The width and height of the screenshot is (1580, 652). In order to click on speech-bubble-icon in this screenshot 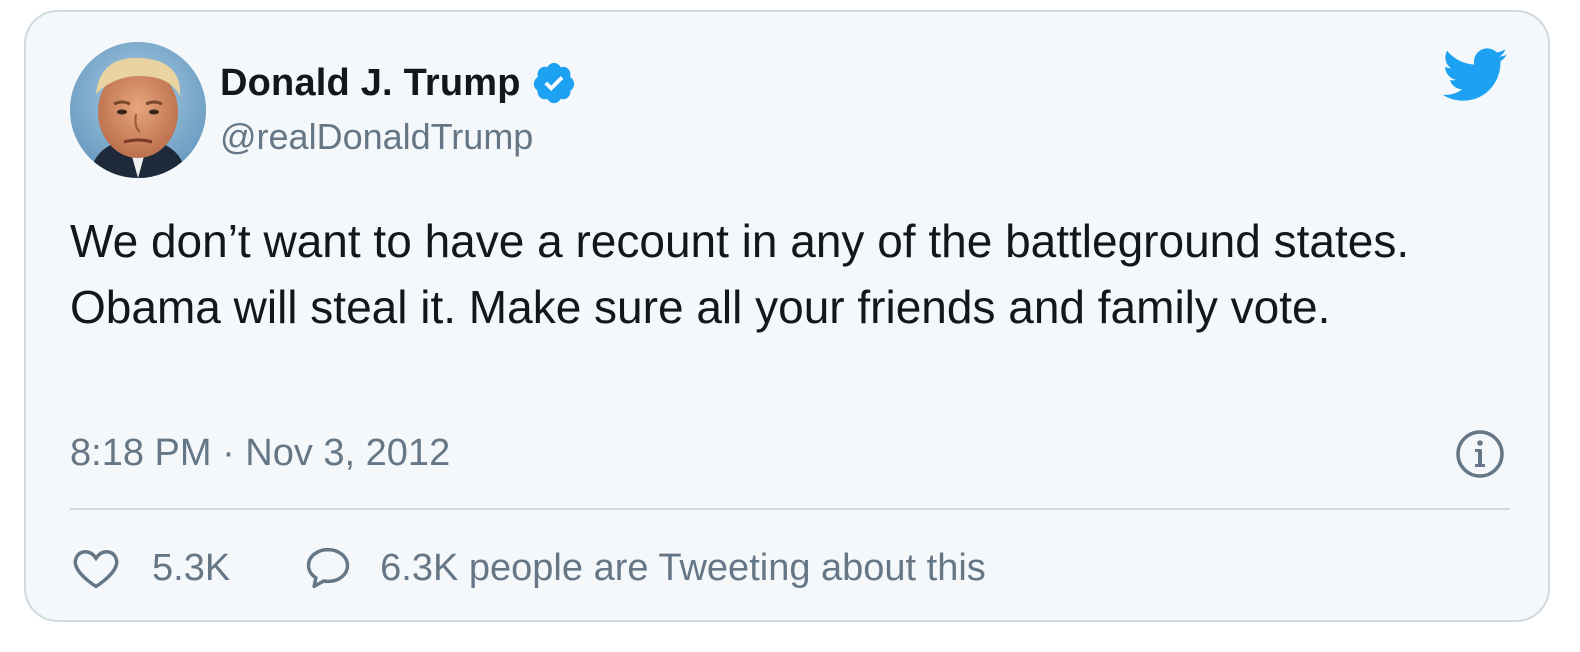, I will do `click(328, 568)`.